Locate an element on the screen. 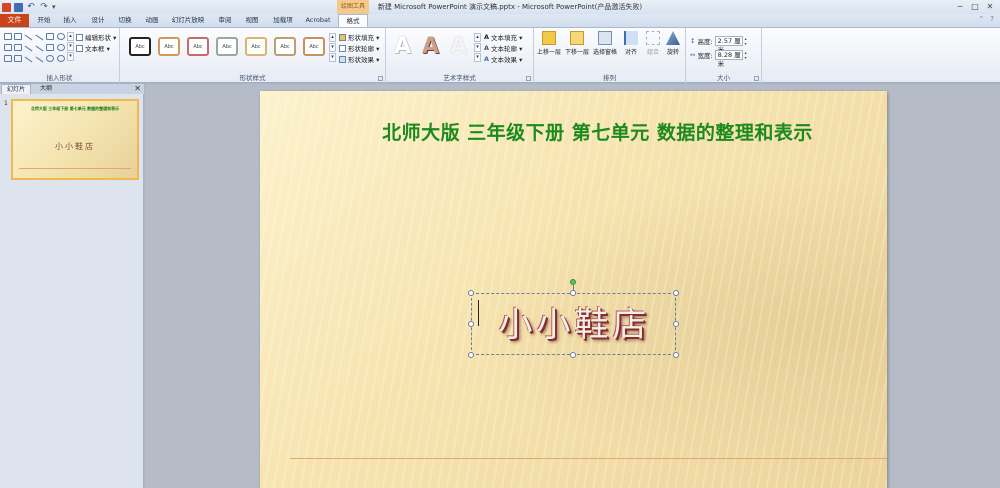 This screenshot has width=1000, height=488. star-shape-icon is located at coordinates (61, 47).